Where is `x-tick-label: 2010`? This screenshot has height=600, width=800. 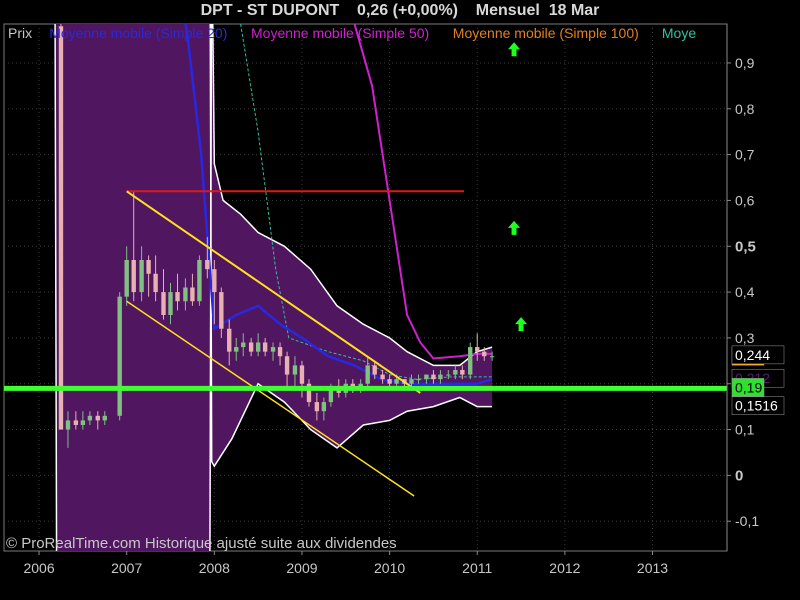 x-tick-label: 2010 is located at coordinates (389, 568).